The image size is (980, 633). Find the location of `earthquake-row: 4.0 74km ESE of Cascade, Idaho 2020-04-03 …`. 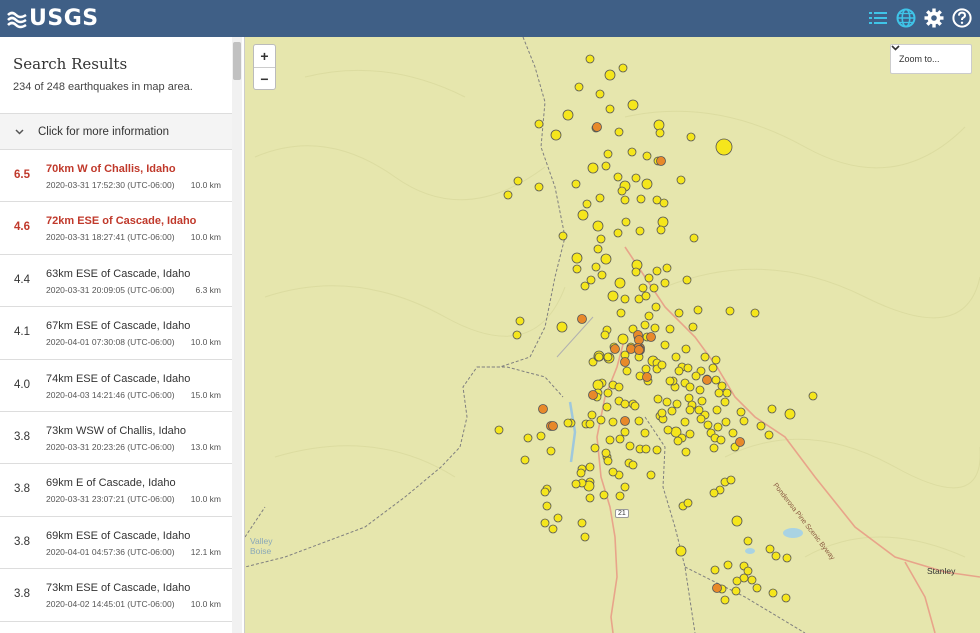

earthquake-row: 4.0 74km ESE of Cascade, Idaho 2020-04-03 … is located at coordinates (116, 386).